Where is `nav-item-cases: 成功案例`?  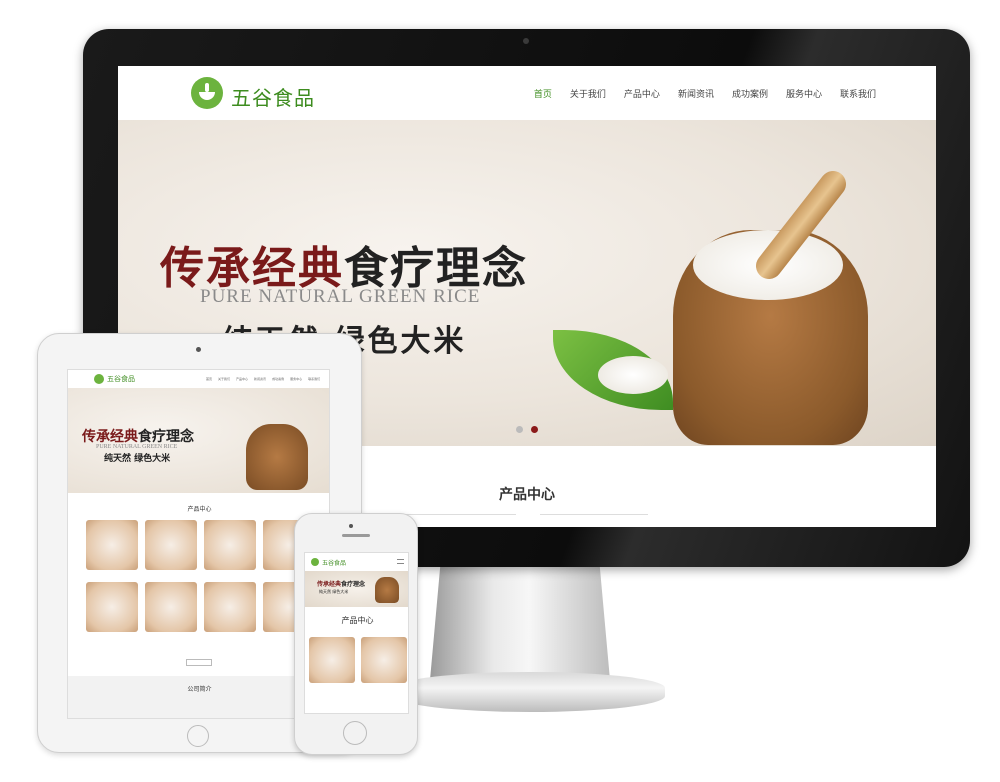 nav-item-cases: 成功案例 is located at coordinates (750, 93).